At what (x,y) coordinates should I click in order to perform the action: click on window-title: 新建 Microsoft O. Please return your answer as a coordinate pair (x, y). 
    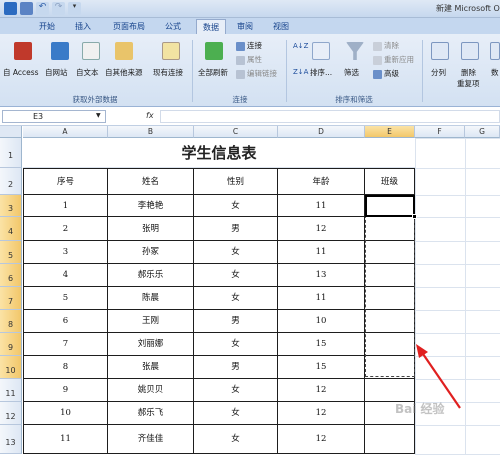
    Looking at the image, I should click on (468, 8).